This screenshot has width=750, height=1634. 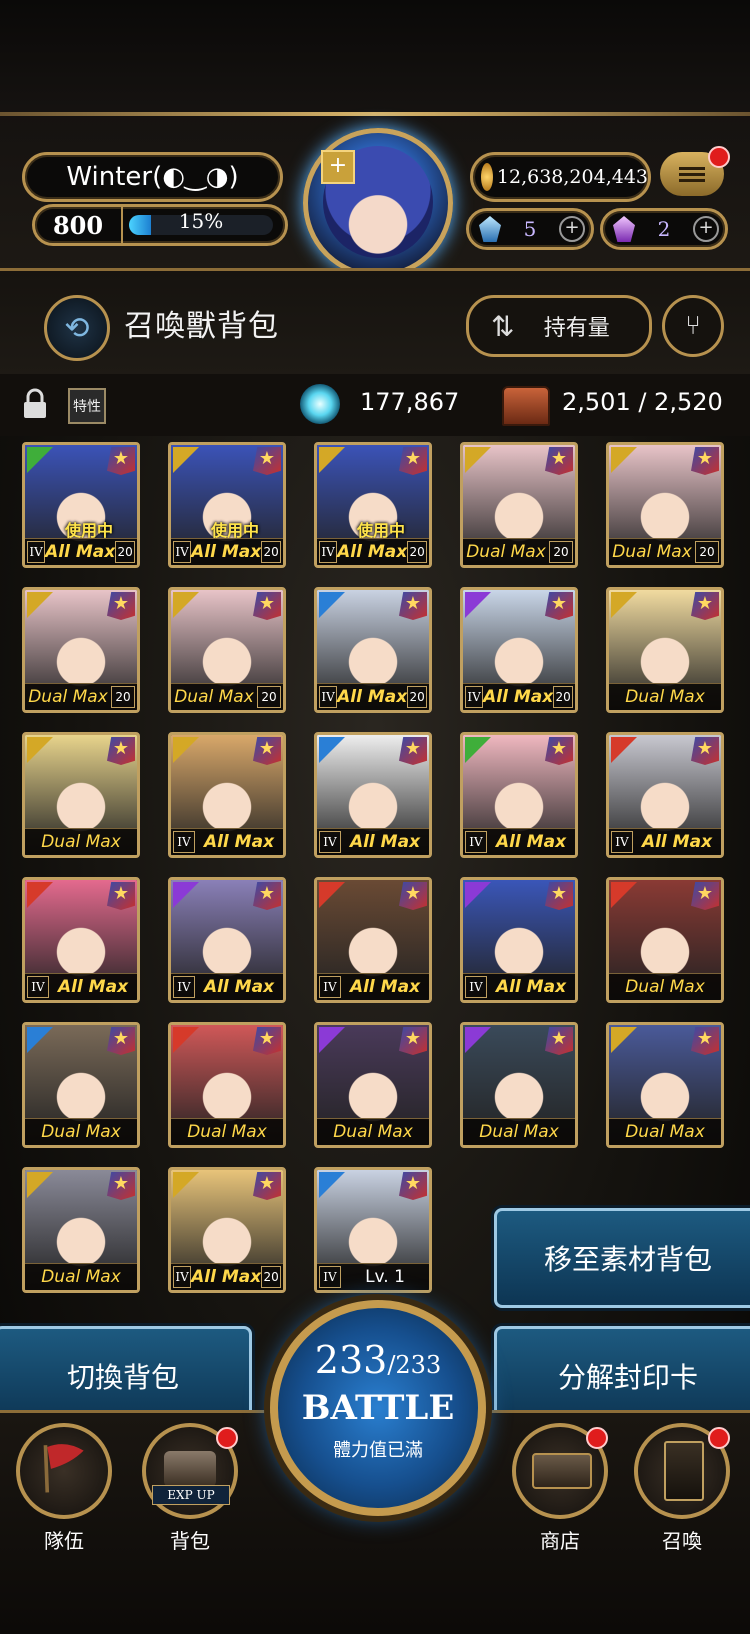 I want to click on lock-icon, so click(x=35, y=404).